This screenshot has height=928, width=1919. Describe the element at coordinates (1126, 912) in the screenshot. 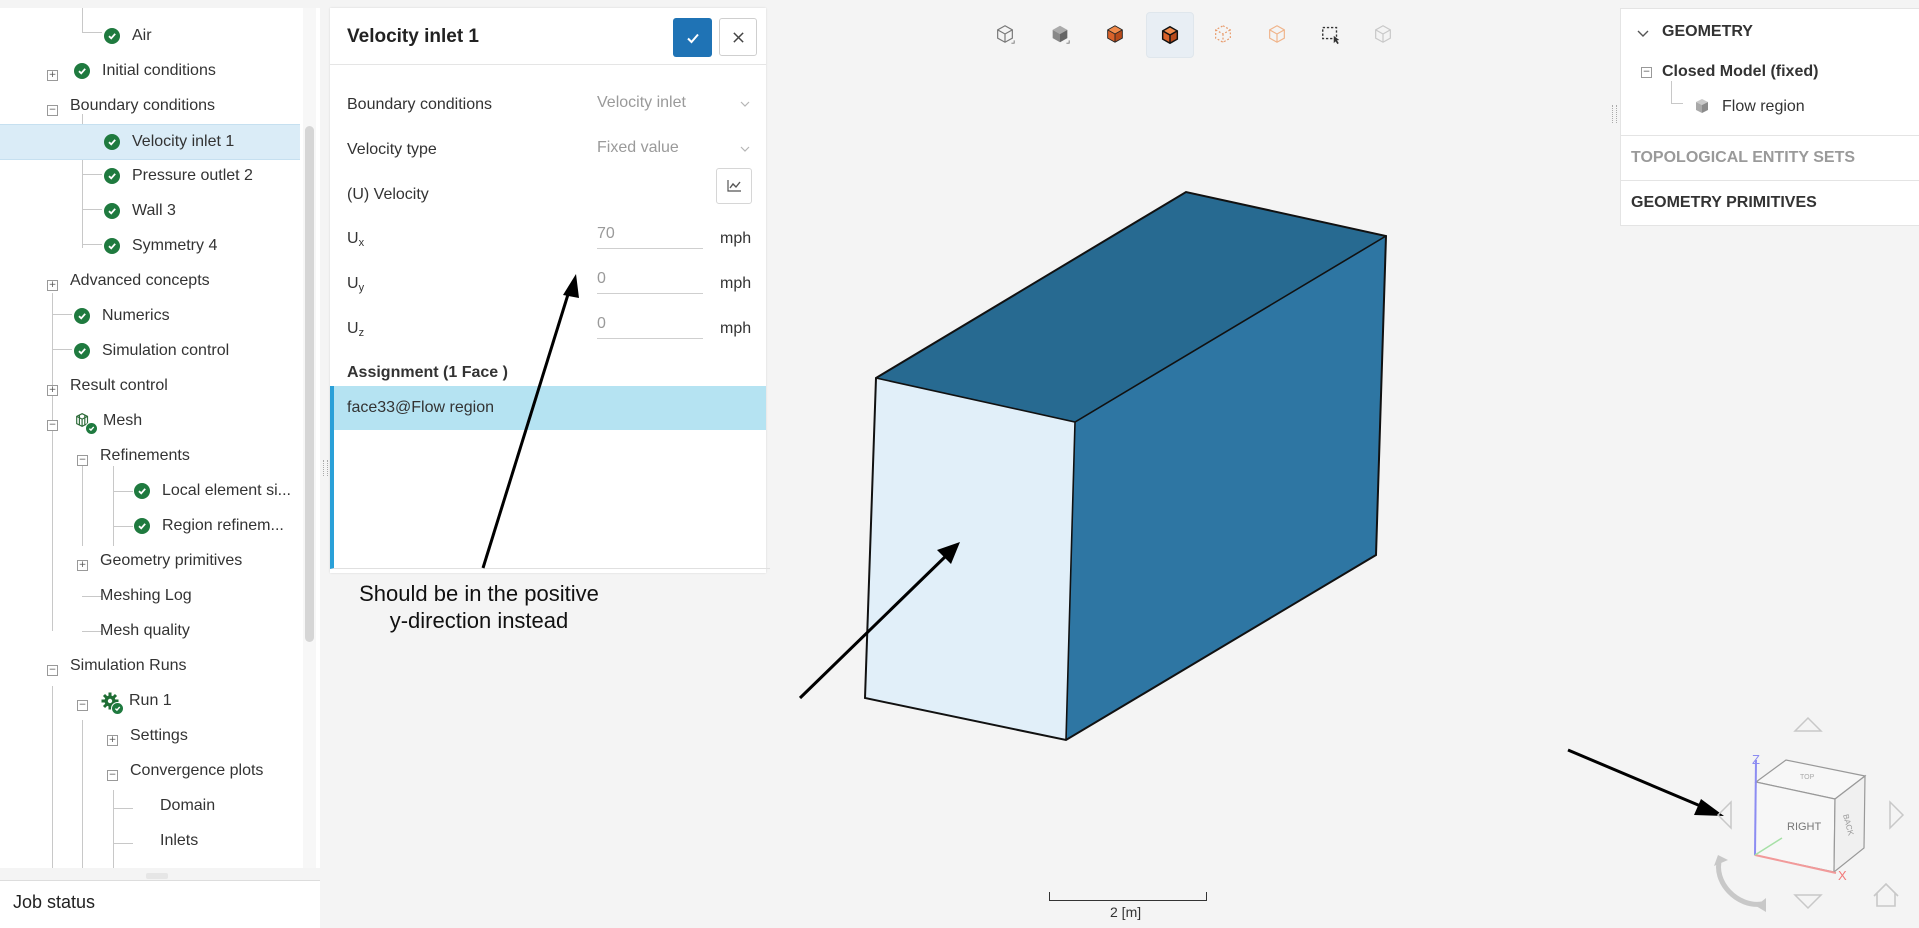

I see `scale-label: 2 [m]` at that location.